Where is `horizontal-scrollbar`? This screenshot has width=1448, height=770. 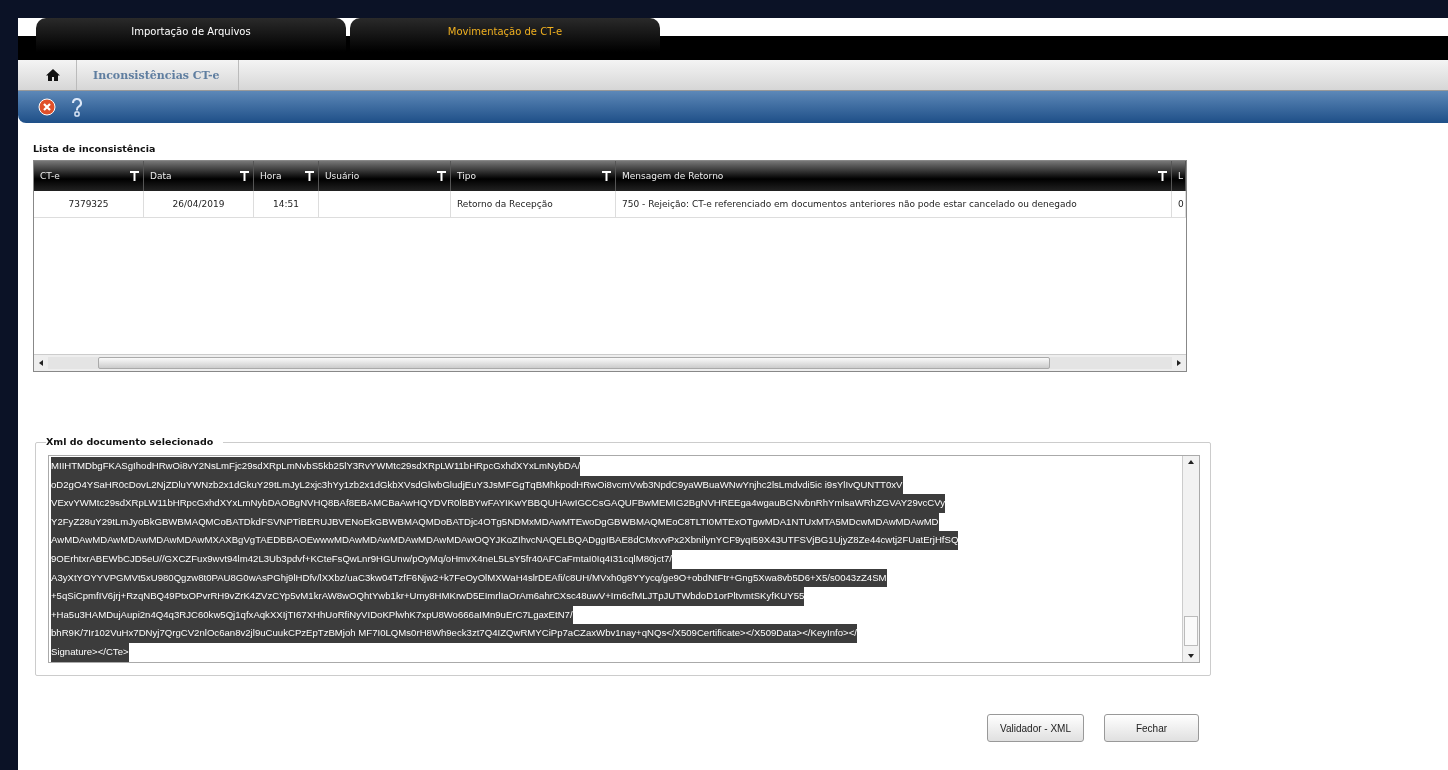 horizontal-scrollbar is located at coordinates (610, 362).